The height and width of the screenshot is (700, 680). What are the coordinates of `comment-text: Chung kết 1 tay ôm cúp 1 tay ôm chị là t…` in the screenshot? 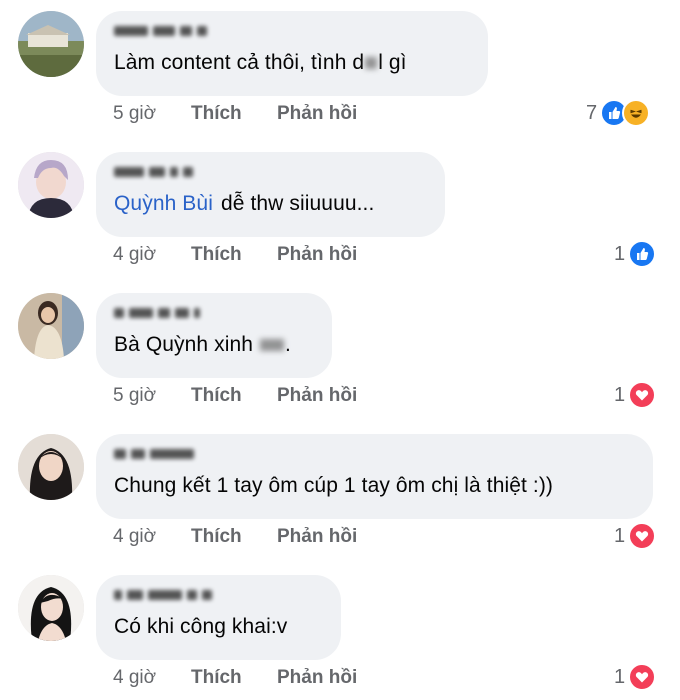 It's located at (334, 485).